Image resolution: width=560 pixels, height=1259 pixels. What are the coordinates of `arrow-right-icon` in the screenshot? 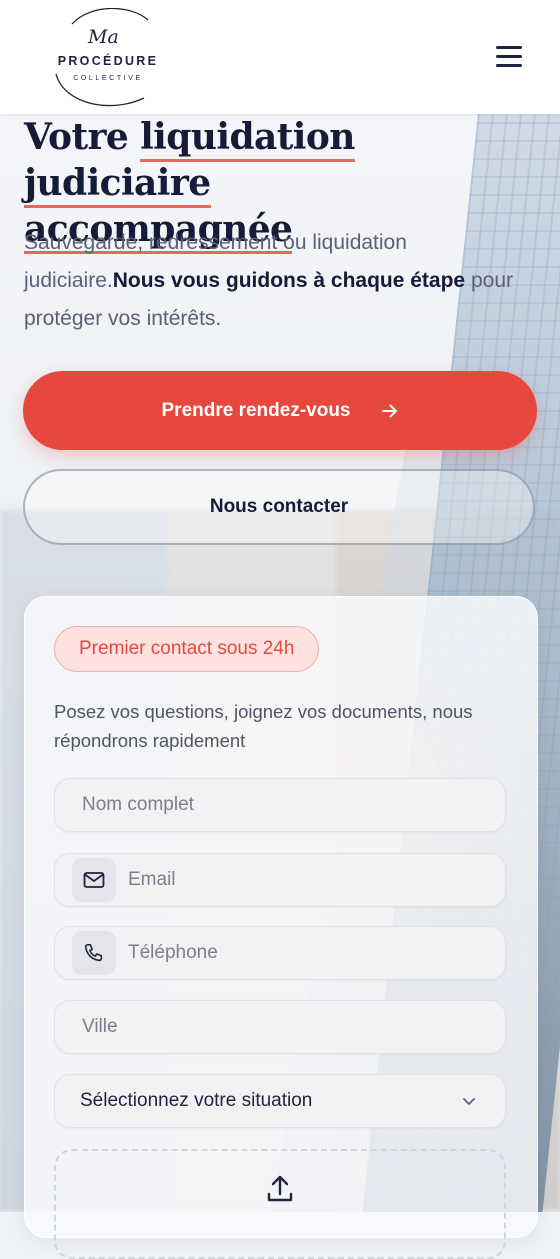 It's located at (389, 410).